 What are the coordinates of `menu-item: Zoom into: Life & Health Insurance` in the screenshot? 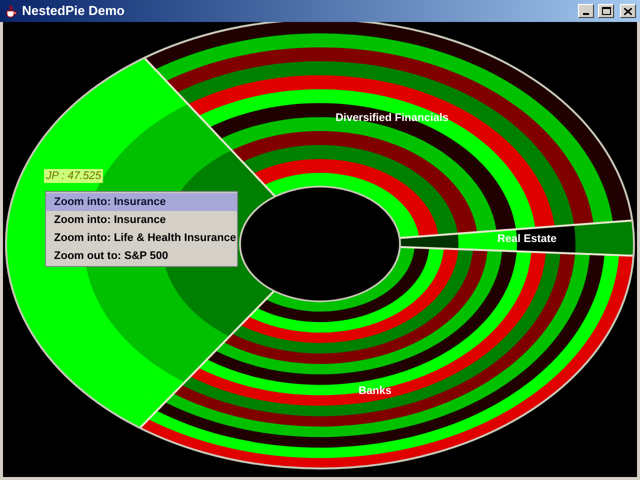 It's located at (141, 238).